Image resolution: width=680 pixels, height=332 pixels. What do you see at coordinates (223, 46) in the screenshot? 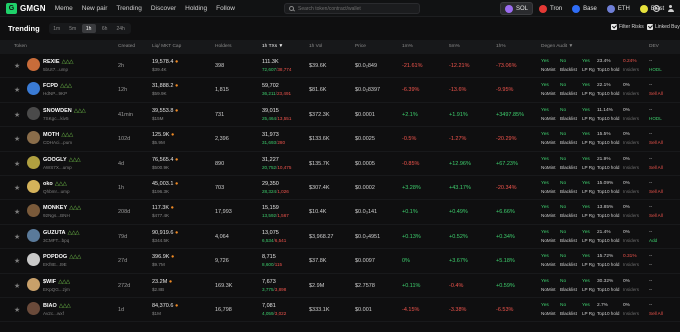
I see `col-holders: Holders` at bounding box center [223, 46].